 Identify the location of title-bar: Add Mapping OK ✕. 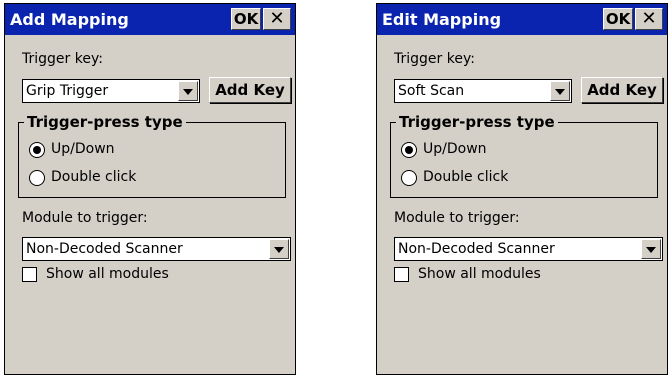
(150, 19).